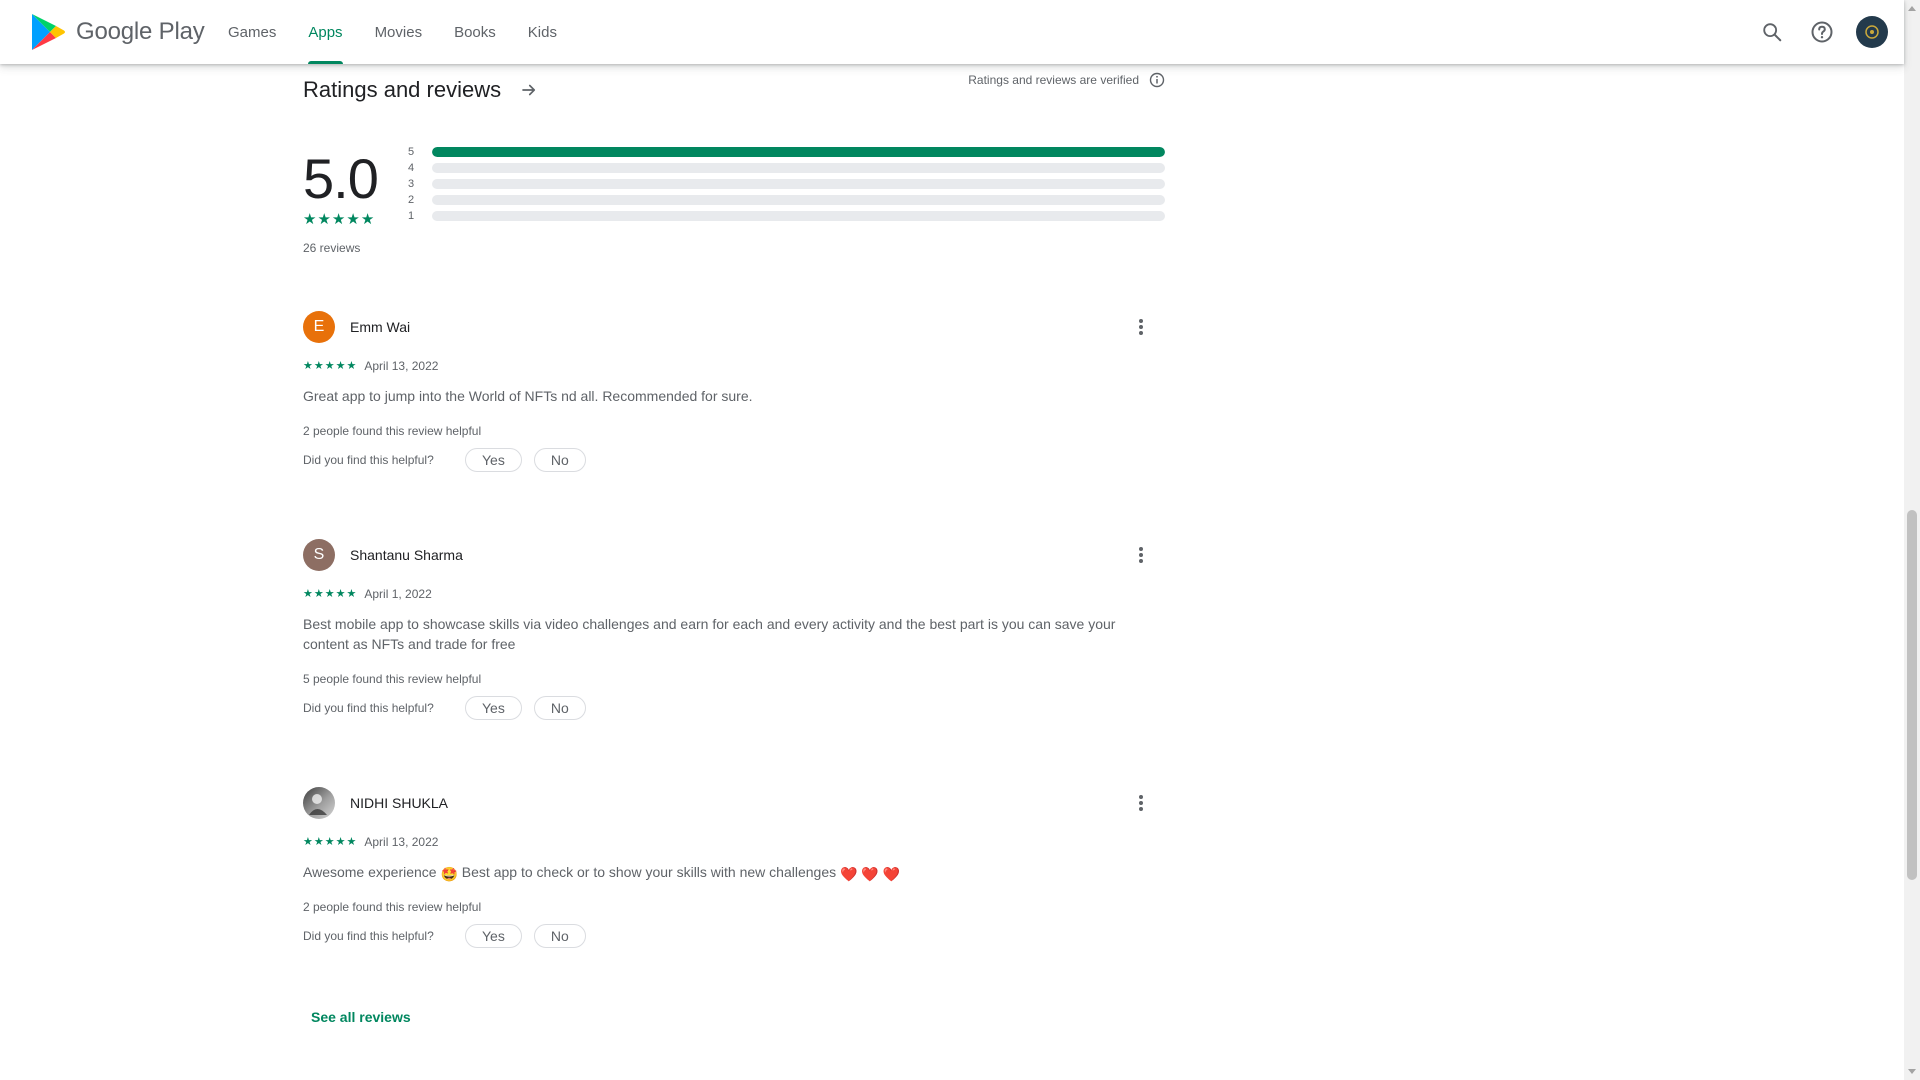  I want to click on bar-label: 4, so click(411, 168).